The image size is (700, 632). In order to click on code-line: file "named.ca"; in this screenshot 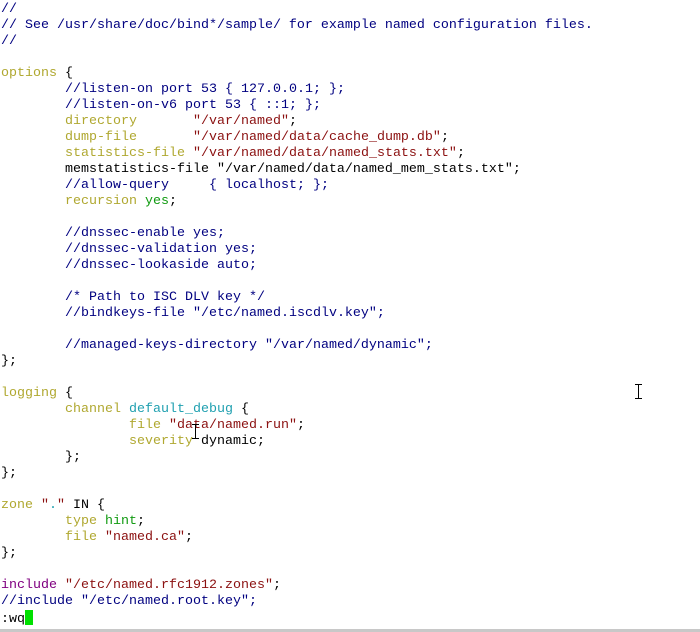, I will do `click(297, 538)`.